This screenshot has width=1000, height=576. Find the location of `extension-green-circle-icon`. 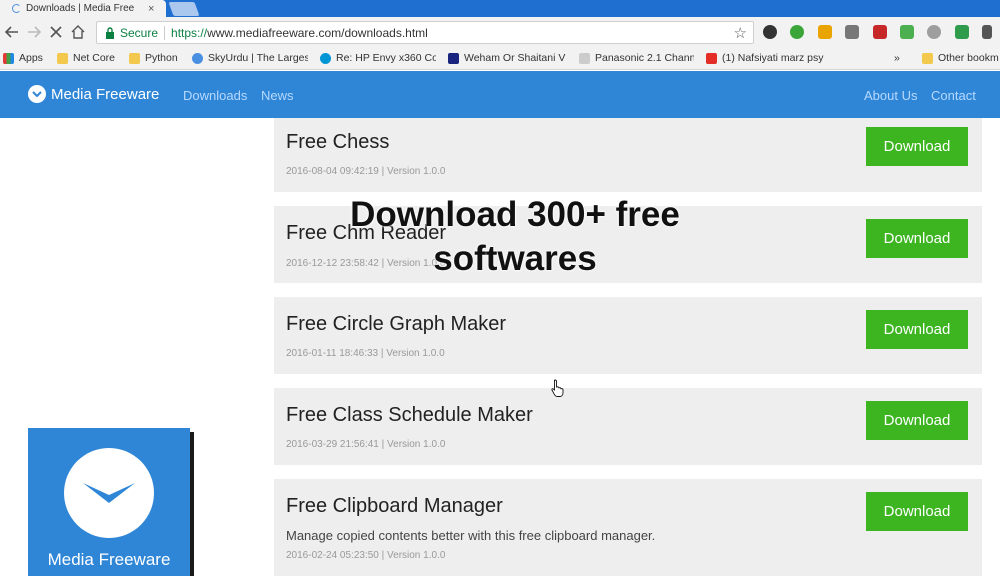

extension-green-circle-icon is located at coordinates (797, 32).